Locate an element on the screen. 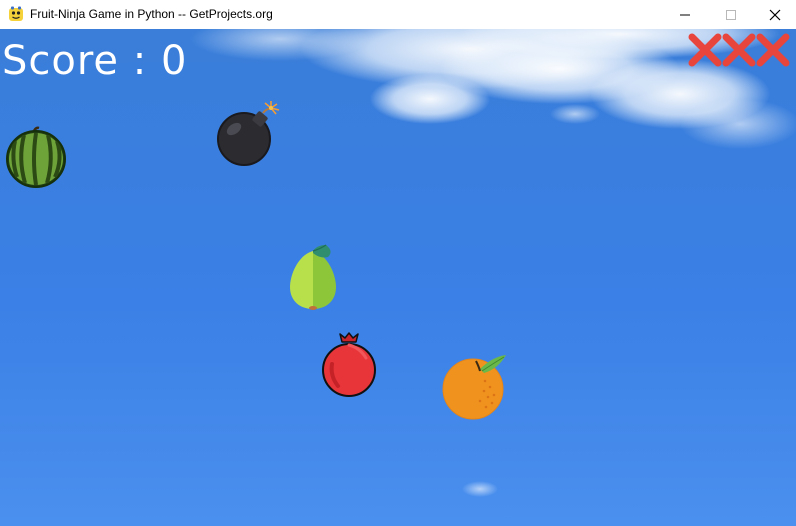 The image size is (796, 526). close-button is located at coordinates (774, 14).